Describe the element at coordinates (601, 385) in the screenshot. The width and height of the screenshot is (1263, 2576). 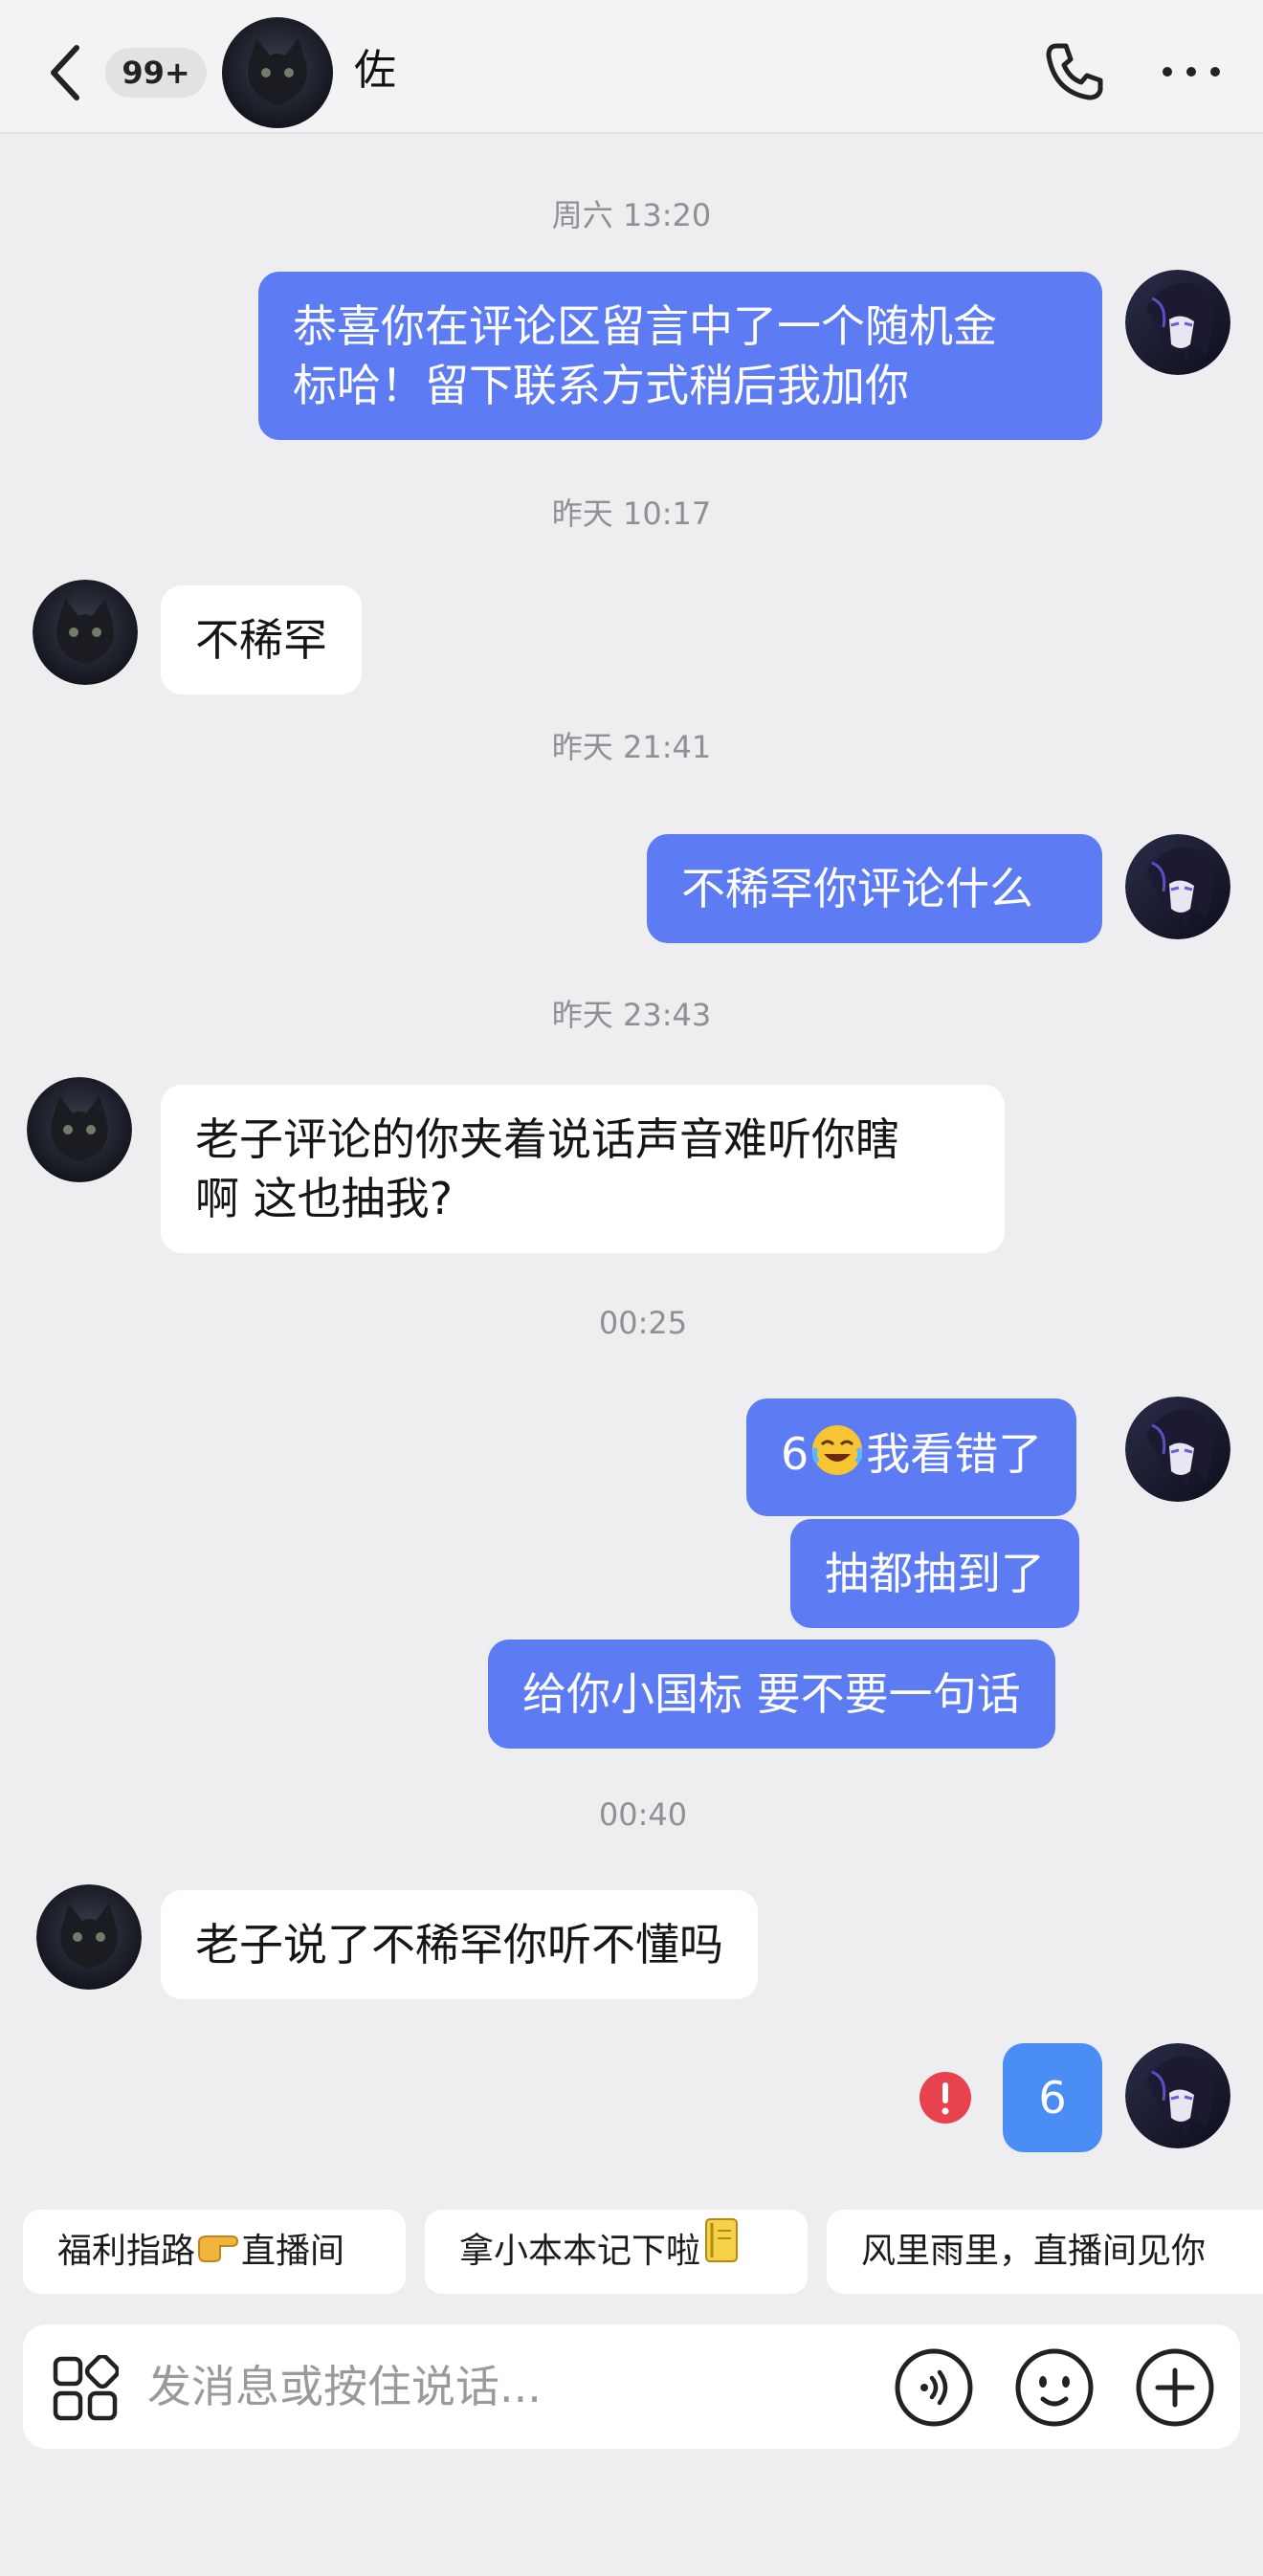
I see `message-line: 标哈！留下联系方式稍后我加你` at that location.